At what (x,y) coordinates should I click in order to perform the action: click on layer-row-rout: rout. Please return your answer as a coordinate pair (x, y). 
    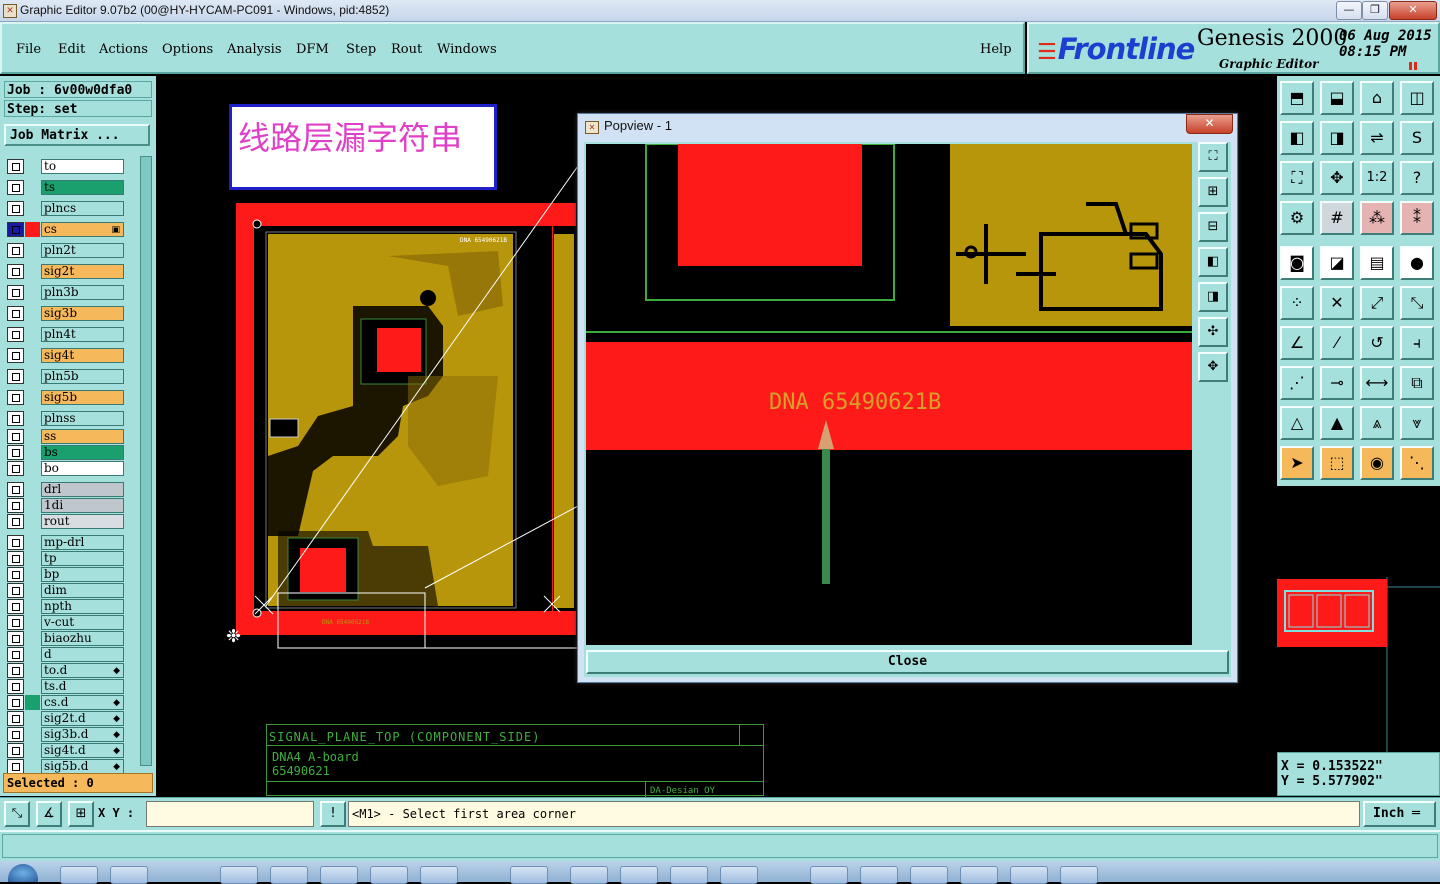
    Looking at the image, I should click on (65, 521).